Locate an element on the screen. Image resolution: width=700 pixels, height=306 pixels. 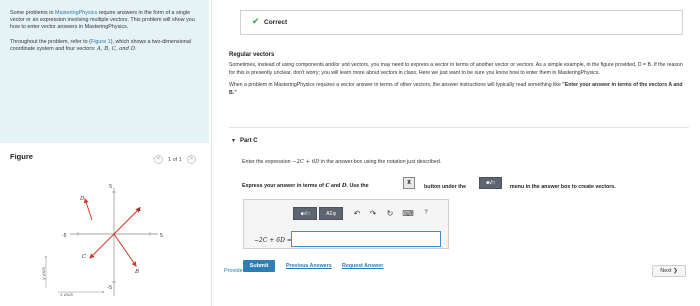
x-axis-label: x axis is located at coordinates (67, 295).